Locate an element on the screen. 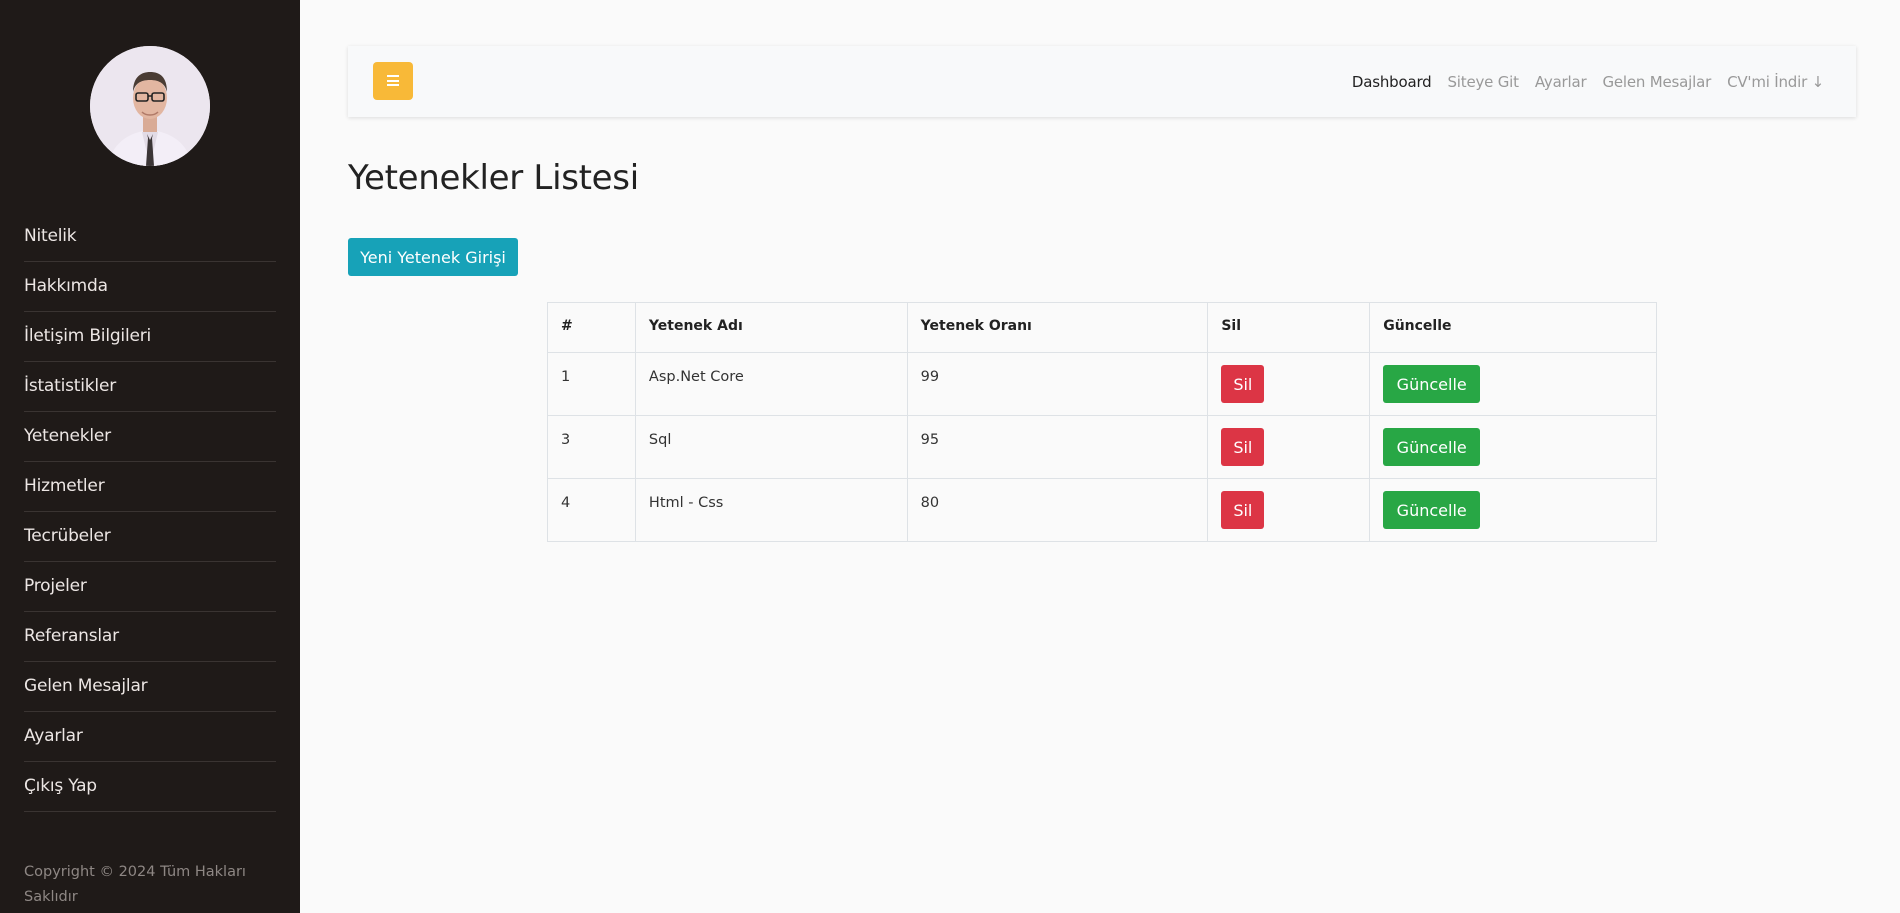 This screenshot has height=913, width=1900. sidebar-item-cikis-yap: Çıkış Yap is located at coordinates (150, 787).